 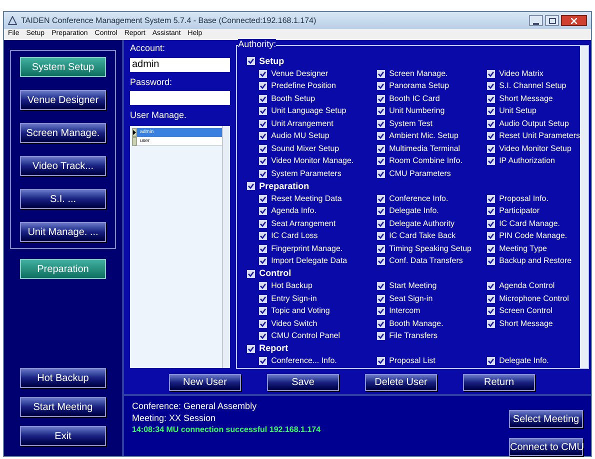 What do you see at coordinates (63, 100) in the screenshot?
I see `sidebar-button: Venue Designer` at bounding box center [63, 100].